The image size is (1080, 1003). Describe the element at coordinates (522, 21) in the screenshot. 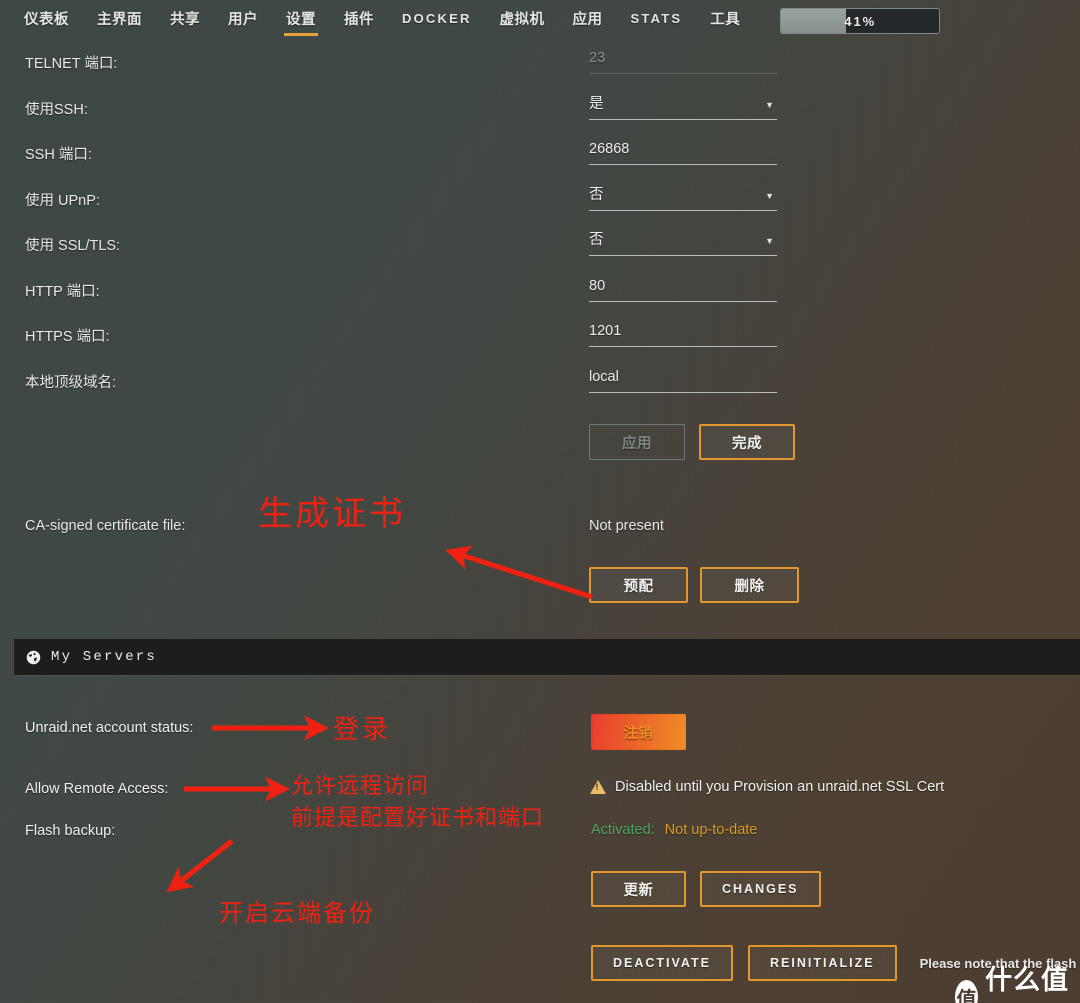

I see `nav-item-7: 虚拟机` at that location.